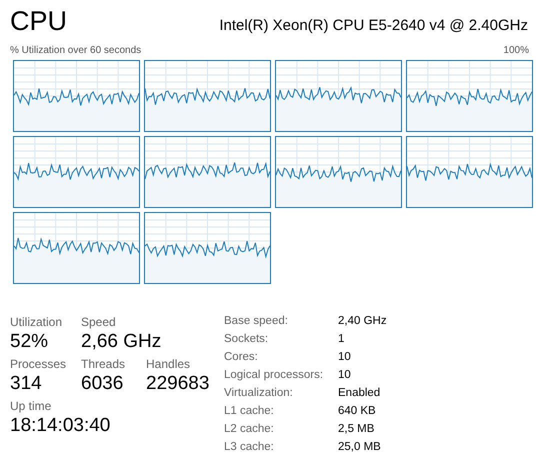 This screenshot has width=539, height=457. Describe the element at coordinates (39, 21) in the screenshot. I see `page-title: CPU` at that location.